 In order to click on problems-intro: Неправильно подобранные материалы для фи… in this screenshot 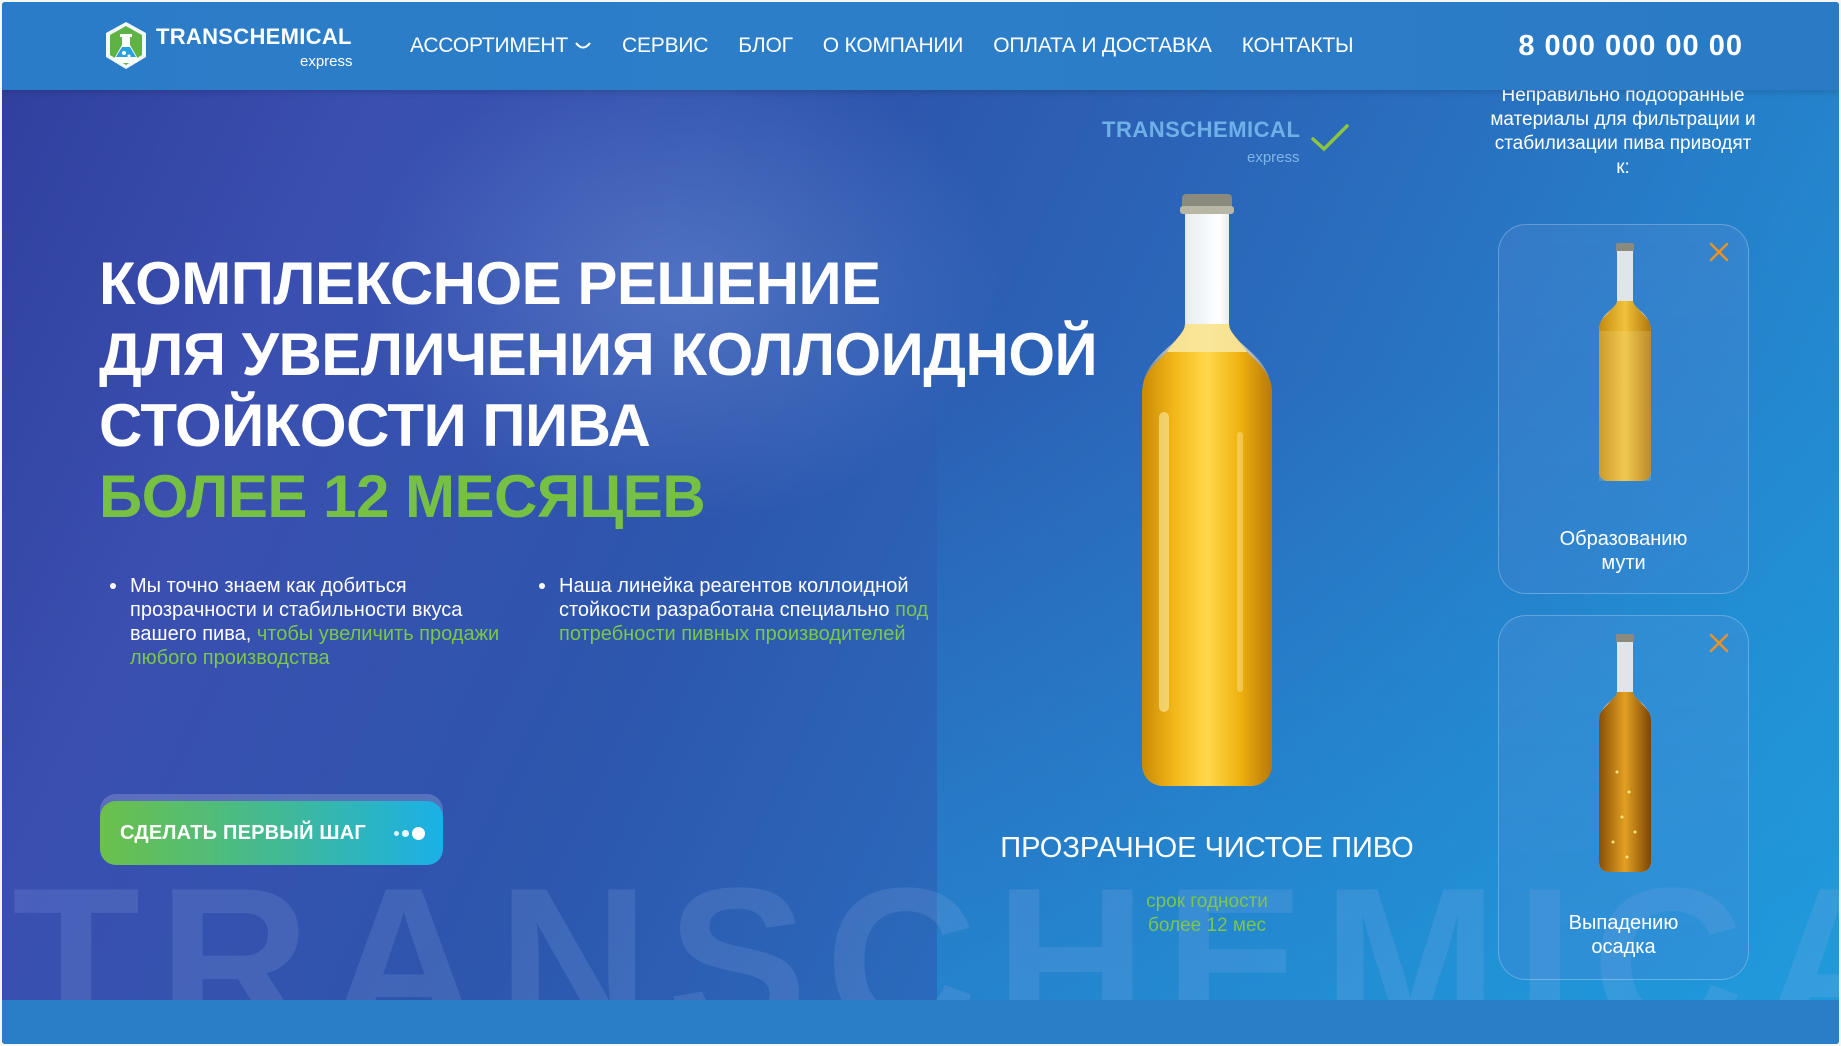, I will do `click(1623, 131)`.